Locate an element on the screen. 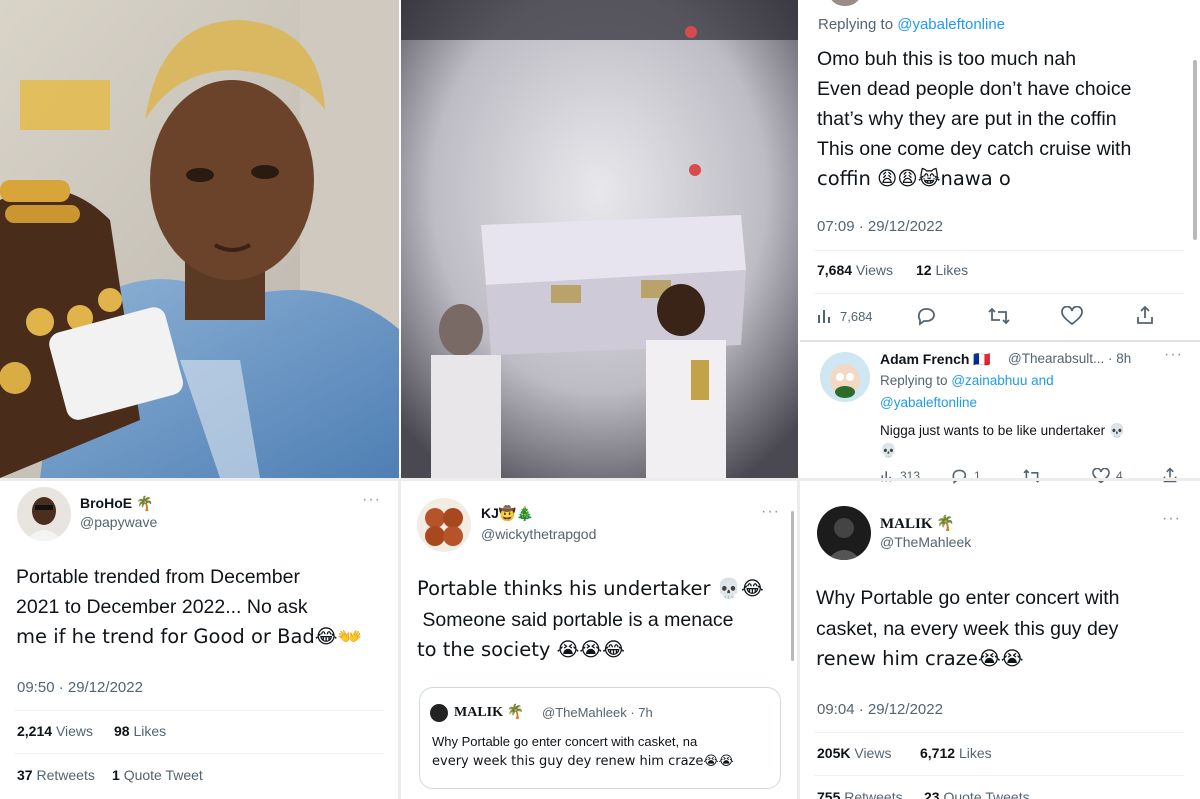 The height and width of the screenshot is (799, 1200). likes-count: 12 is located at coordinates (924, 270).